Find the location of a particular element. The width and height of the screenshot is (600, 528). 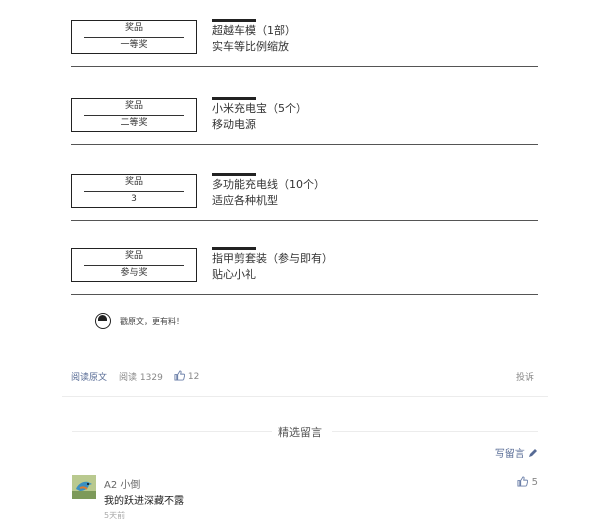

prize-box: 奖品 二等奖 is located at coordinates (134, 115).